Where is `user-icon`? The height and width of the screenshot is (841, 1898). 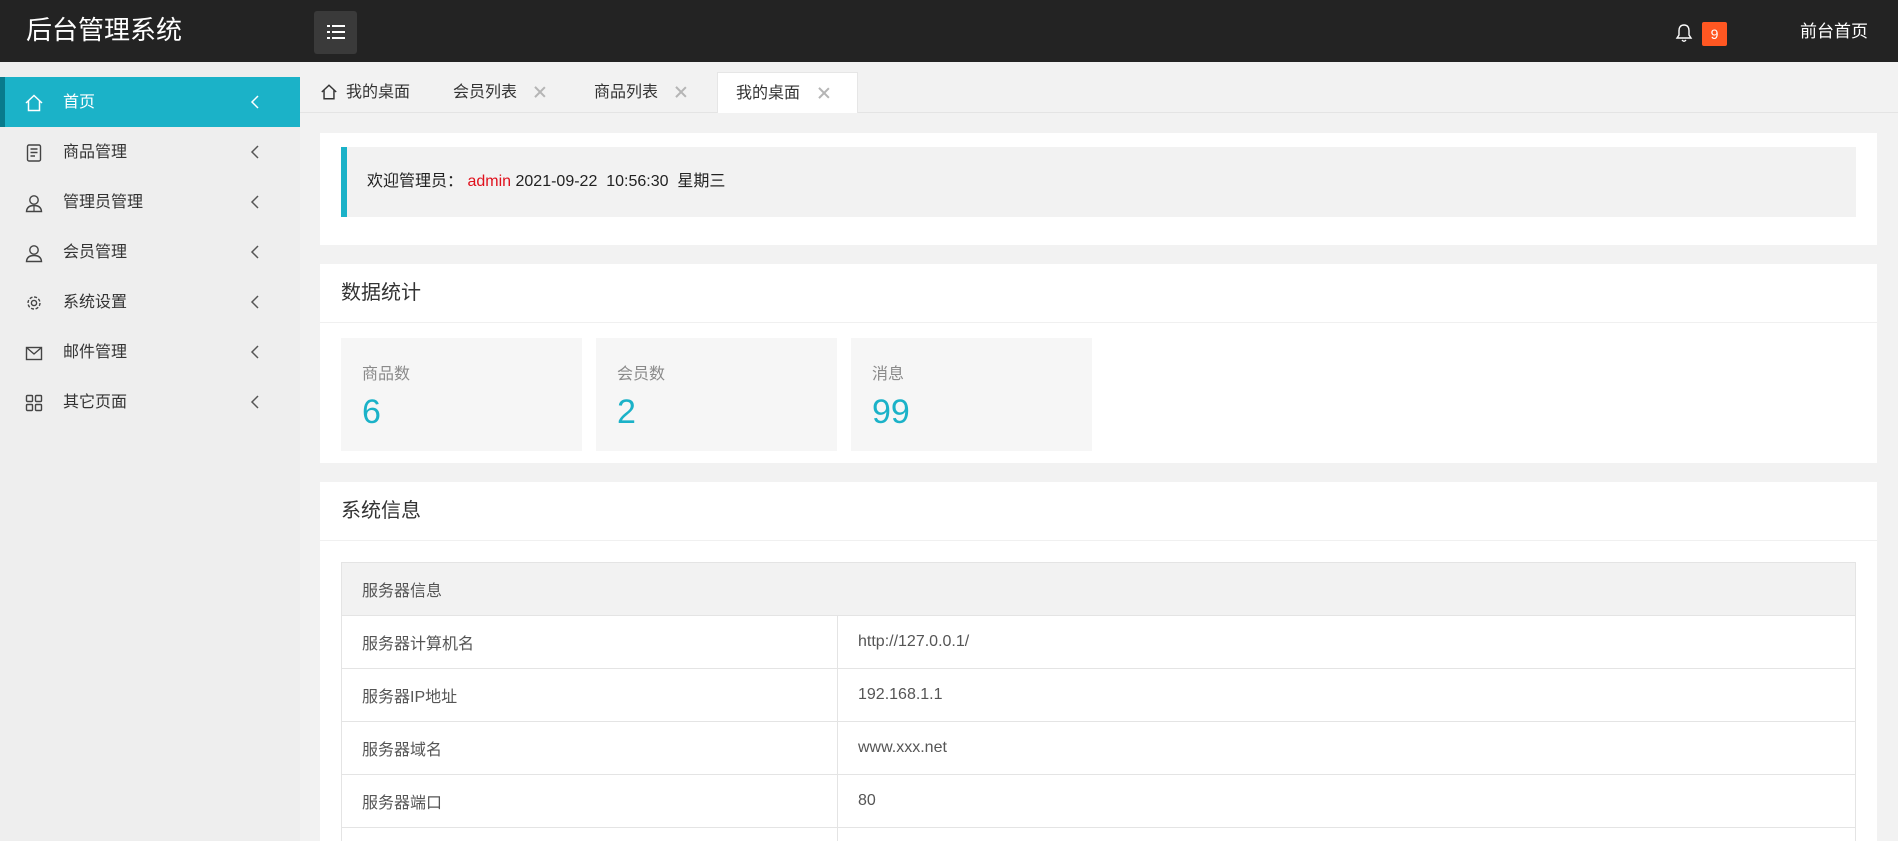 user-icon is located at coordinates (34, 254).